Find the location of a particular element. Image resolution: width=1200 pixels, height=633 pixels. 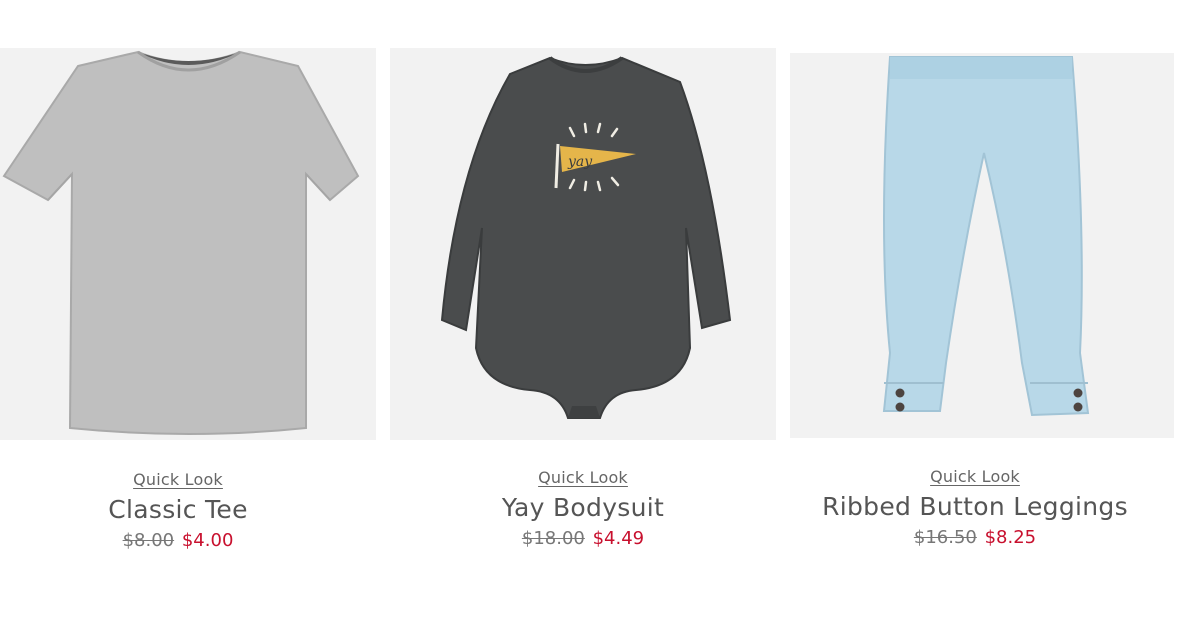

product-meta: Quick Look Classic Tee $8.00 $4.00 is located at coordinates (183, 510).